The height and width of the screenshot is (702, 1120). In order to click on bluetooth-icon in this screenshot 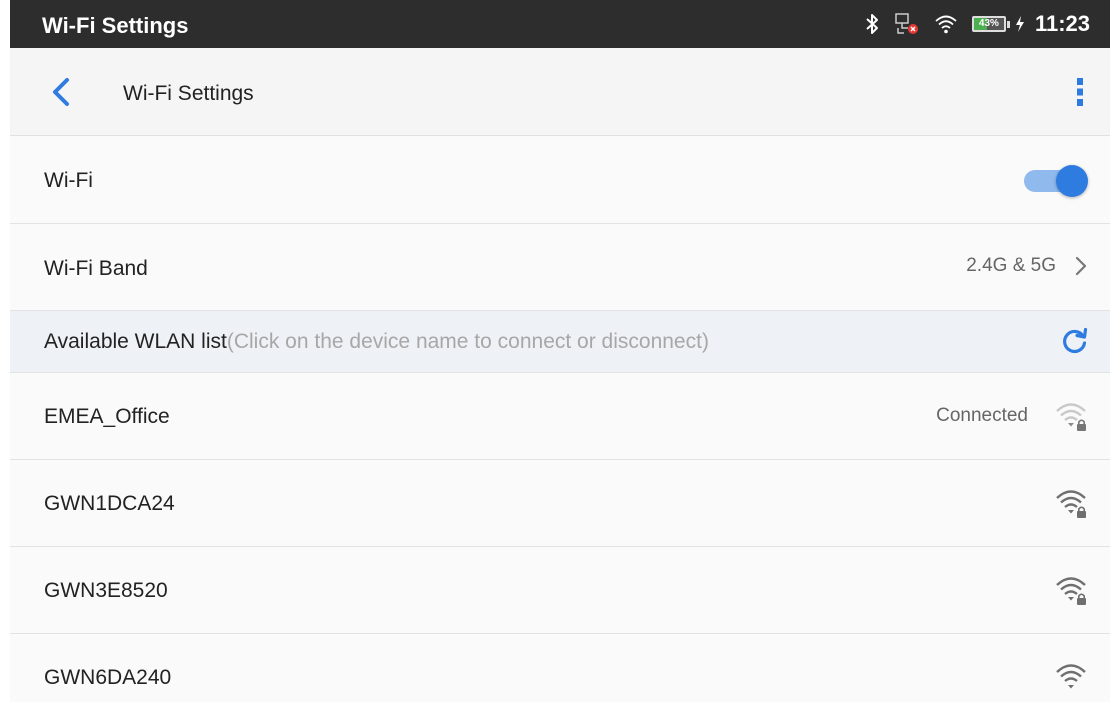, I will do `click(872, 24)`.